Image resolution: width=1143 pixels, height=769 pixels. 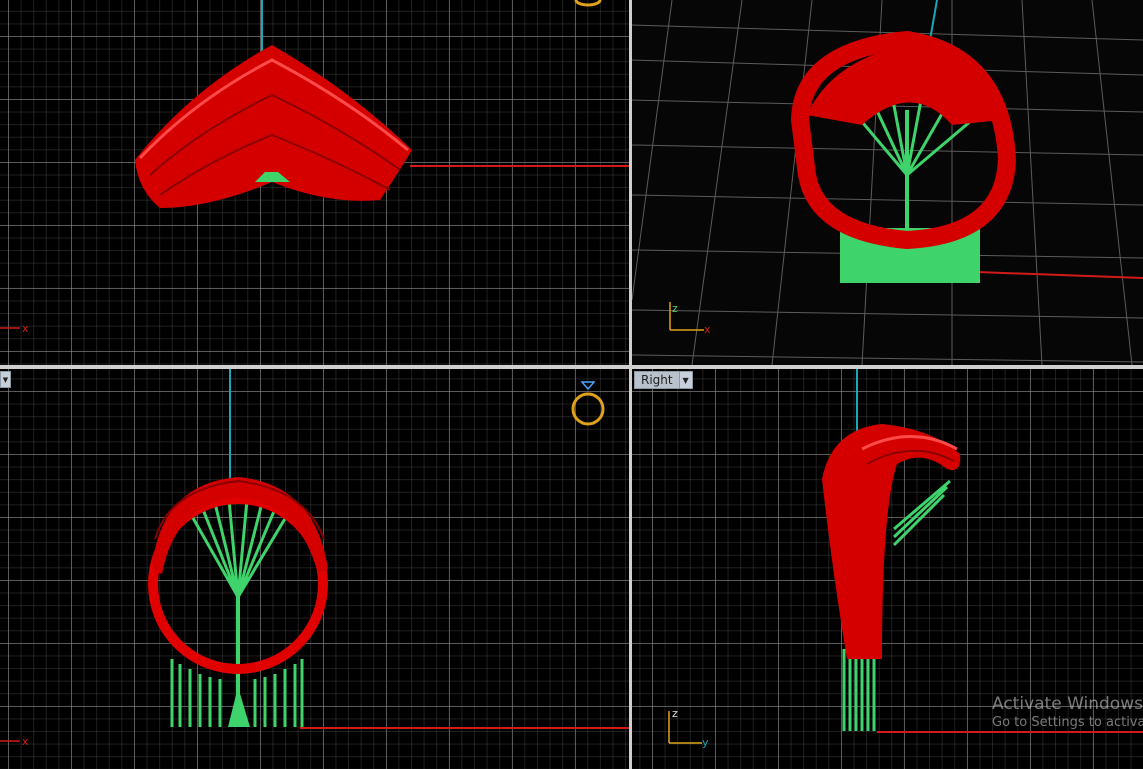 I want to click on viewport-title-label: Right, so click(x=657, y=380).